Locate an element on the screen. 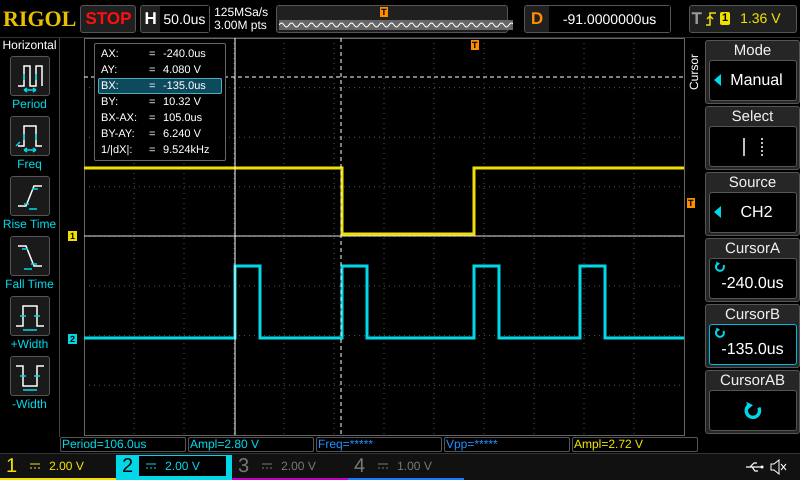 The width and height of the screenshot is (800, 480). channel-number: 2 is located at coordinates (128, 466).